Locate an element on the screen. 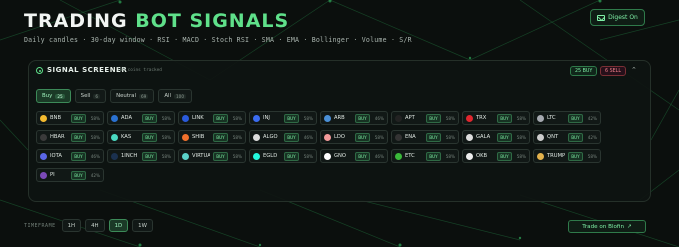 This screenshot has width=679, height=247. buy-count-badge: 25 BUY is located at coordinates (584, 71).